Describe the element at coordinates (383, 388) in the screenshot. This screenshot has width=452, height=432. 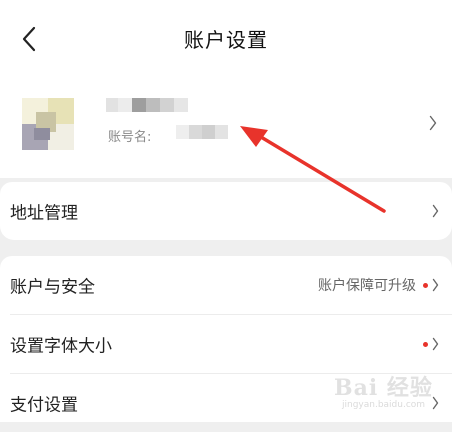
I see `watermark-logo: Bai 经验` at that location.